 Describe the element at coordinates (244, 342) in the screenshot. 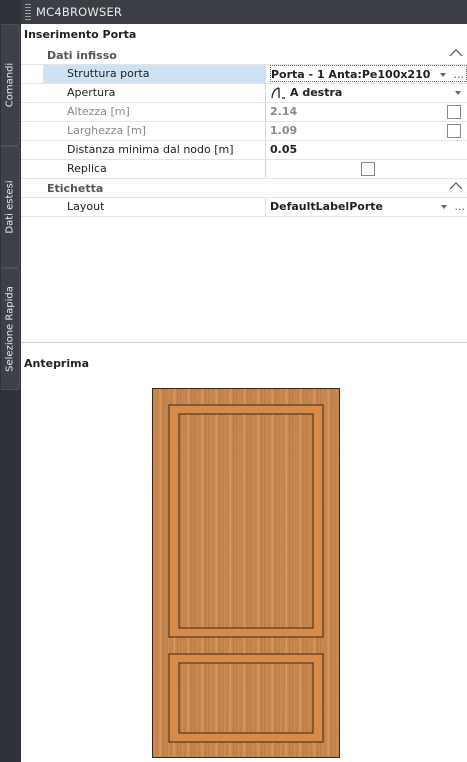

I see `panel-divider` at that location.